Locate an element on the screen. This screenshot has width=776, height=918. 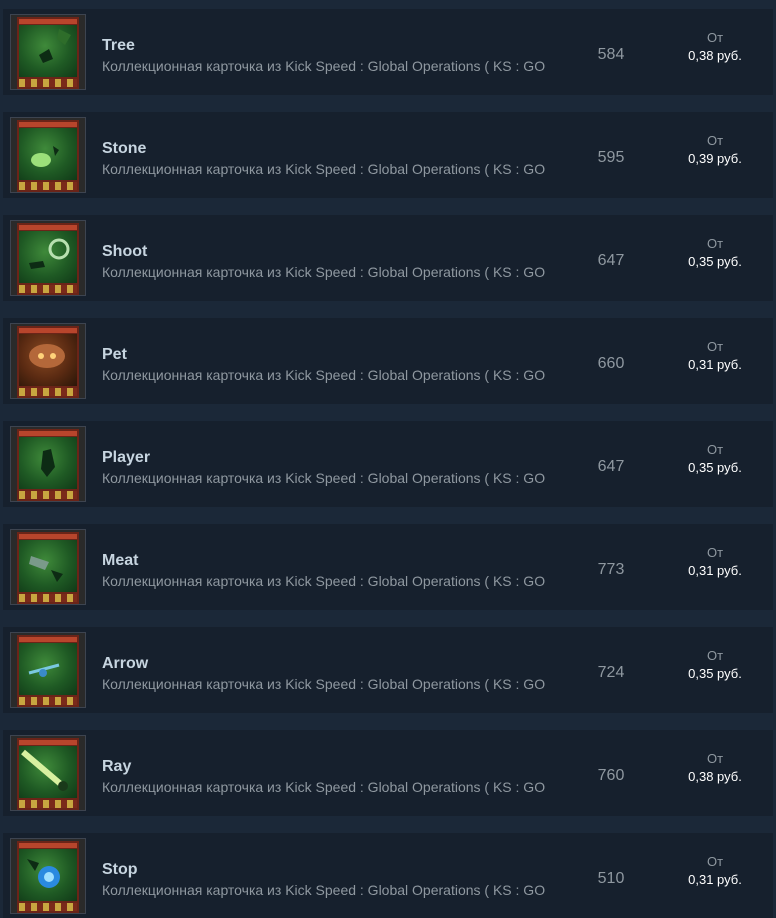
listing-quantity: 773 is located at coordinates (611, 569).